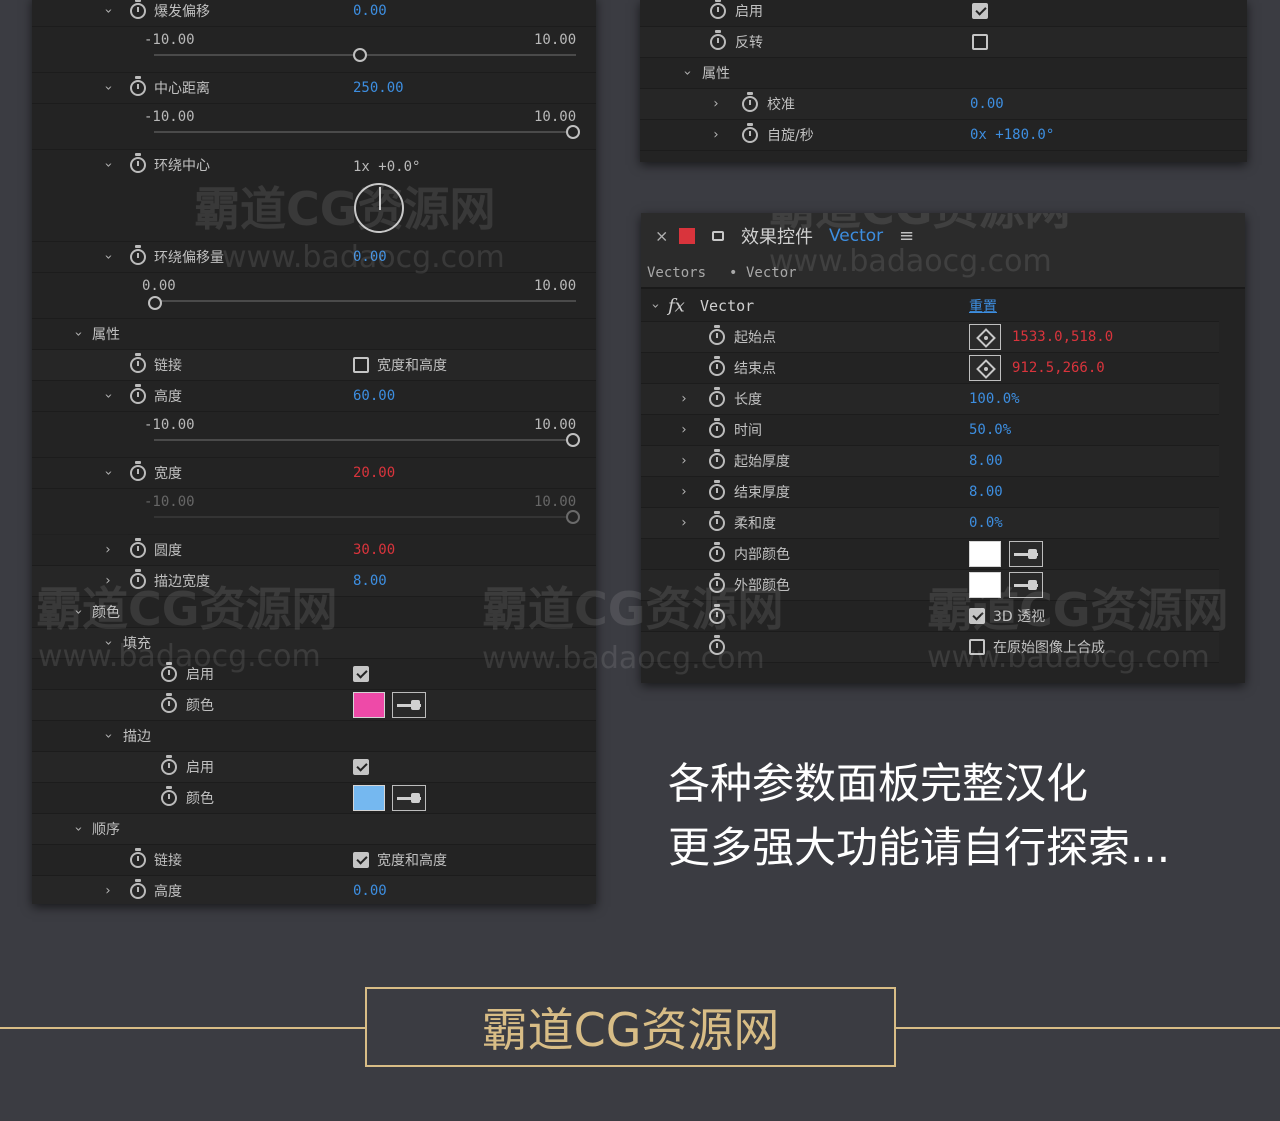 This screenshot has width=1280, height=1121. What do you see at coordinates (361, 860) in the screenshot?
I see `link-checkbox` at bounding box center [361, 860].